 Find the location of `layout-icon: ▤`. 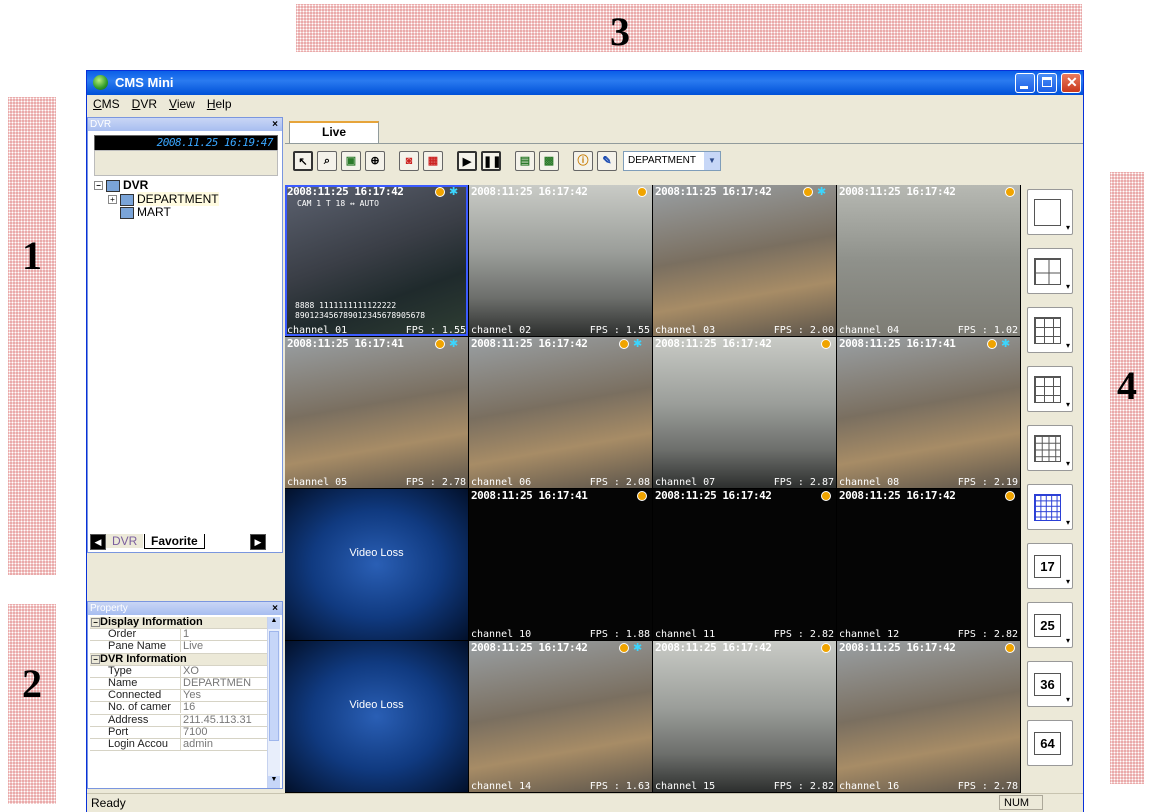

layout-icon: ▤ is located at coordinates (525, 161).